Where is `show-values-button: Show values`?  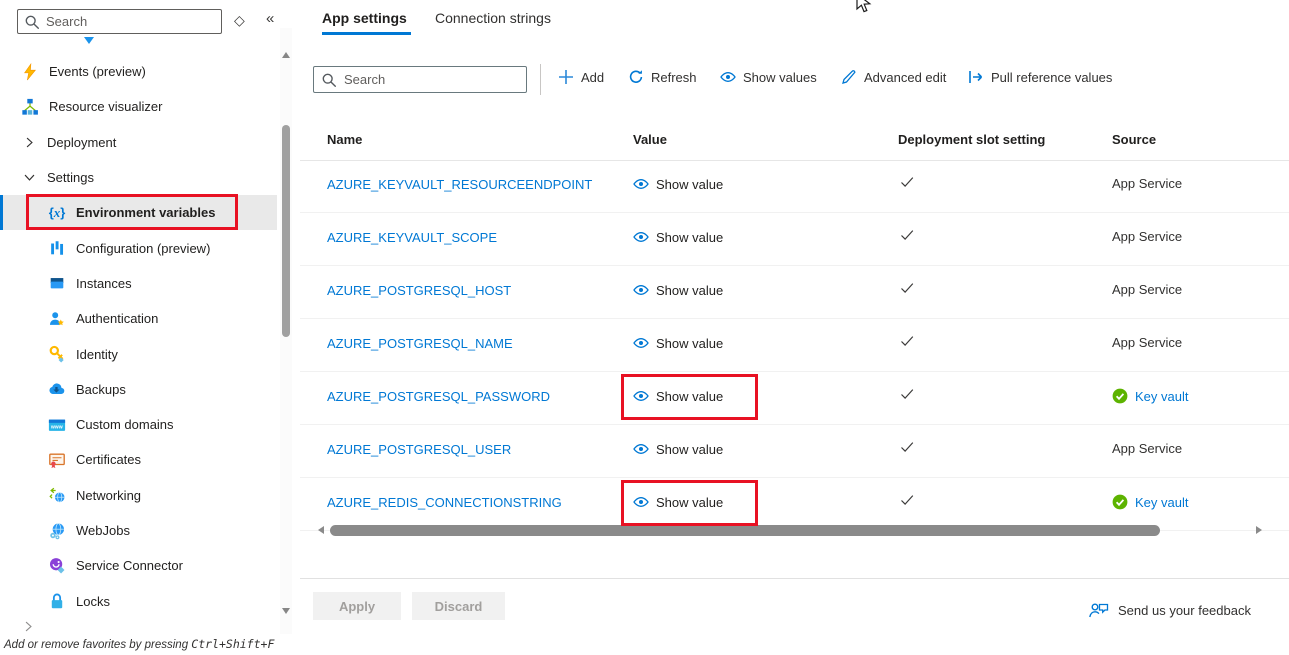
show-values-button: Show values is located at coordinates (768, 77).